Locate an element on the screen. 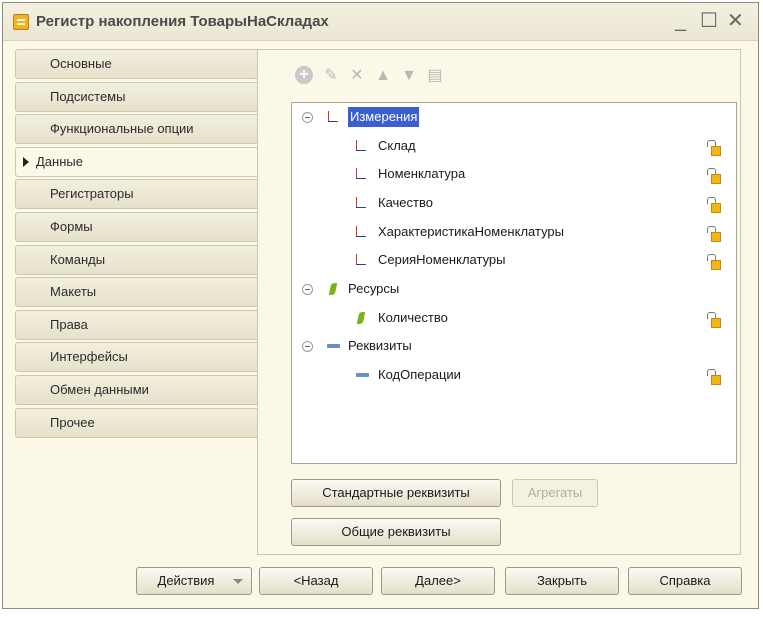  tree-item: Качество is located at coordinates (544, 203).